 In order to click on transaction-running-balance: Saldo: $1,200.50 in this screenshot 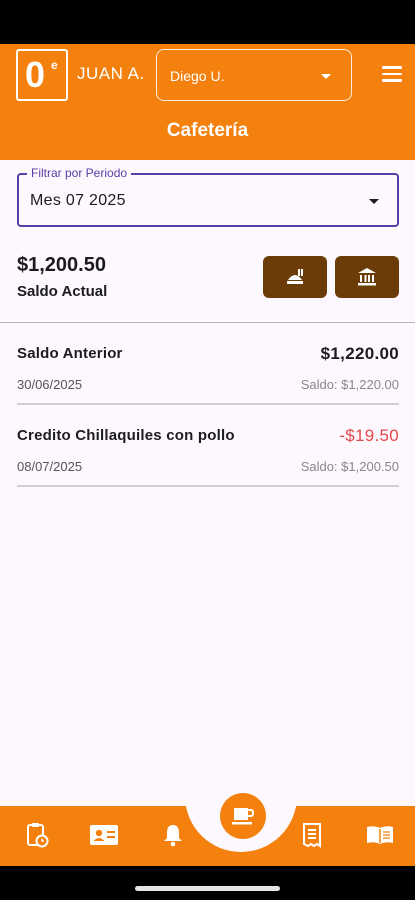, I will do `click(349, 466)`.